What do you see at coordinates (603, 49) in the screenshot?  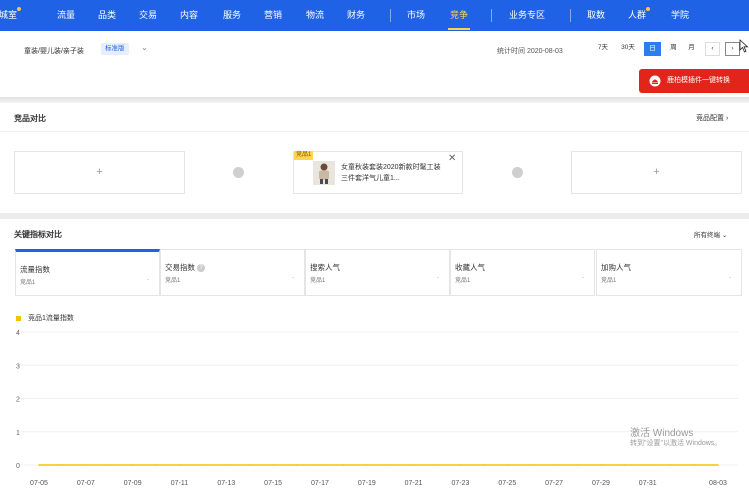 I see `range-button-0: 7天` at bounding box center [603, 49].